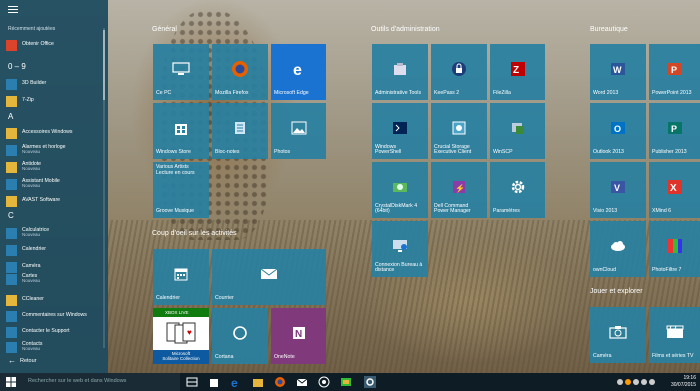 This screenshot has width=700, height=391. I want to click on app-new-badge: Nouveau, so click(31, 186).